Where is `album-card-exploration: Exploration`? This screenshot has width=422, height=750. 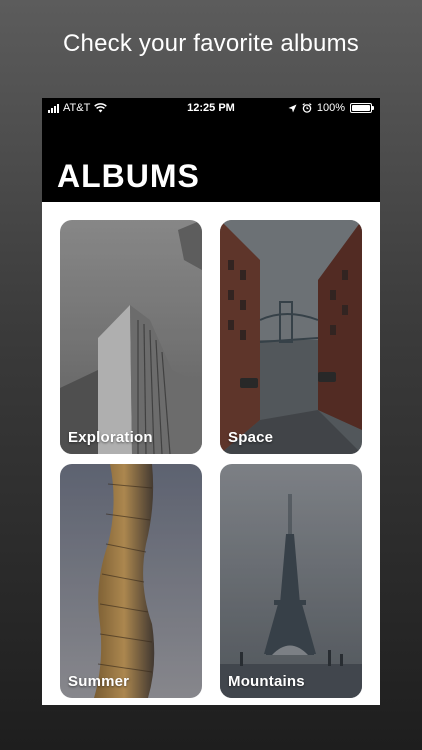
album-card-exploration: Exploration is located at coordinates (131, 337).